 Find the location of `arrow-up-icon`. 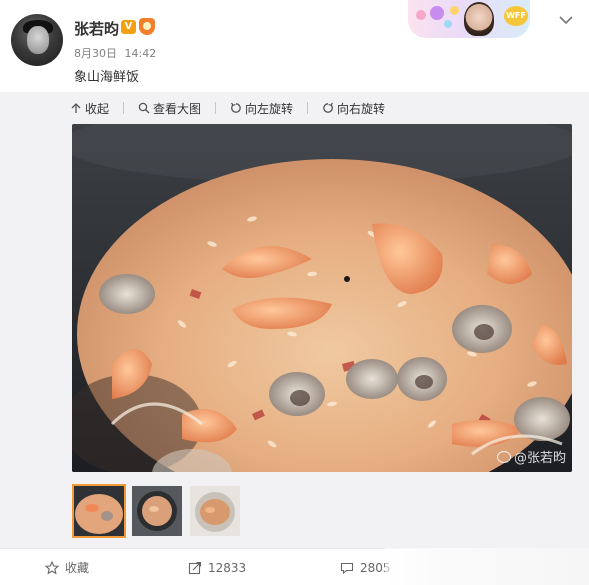

arrow-up-icon is located at coordinates (76, 108).